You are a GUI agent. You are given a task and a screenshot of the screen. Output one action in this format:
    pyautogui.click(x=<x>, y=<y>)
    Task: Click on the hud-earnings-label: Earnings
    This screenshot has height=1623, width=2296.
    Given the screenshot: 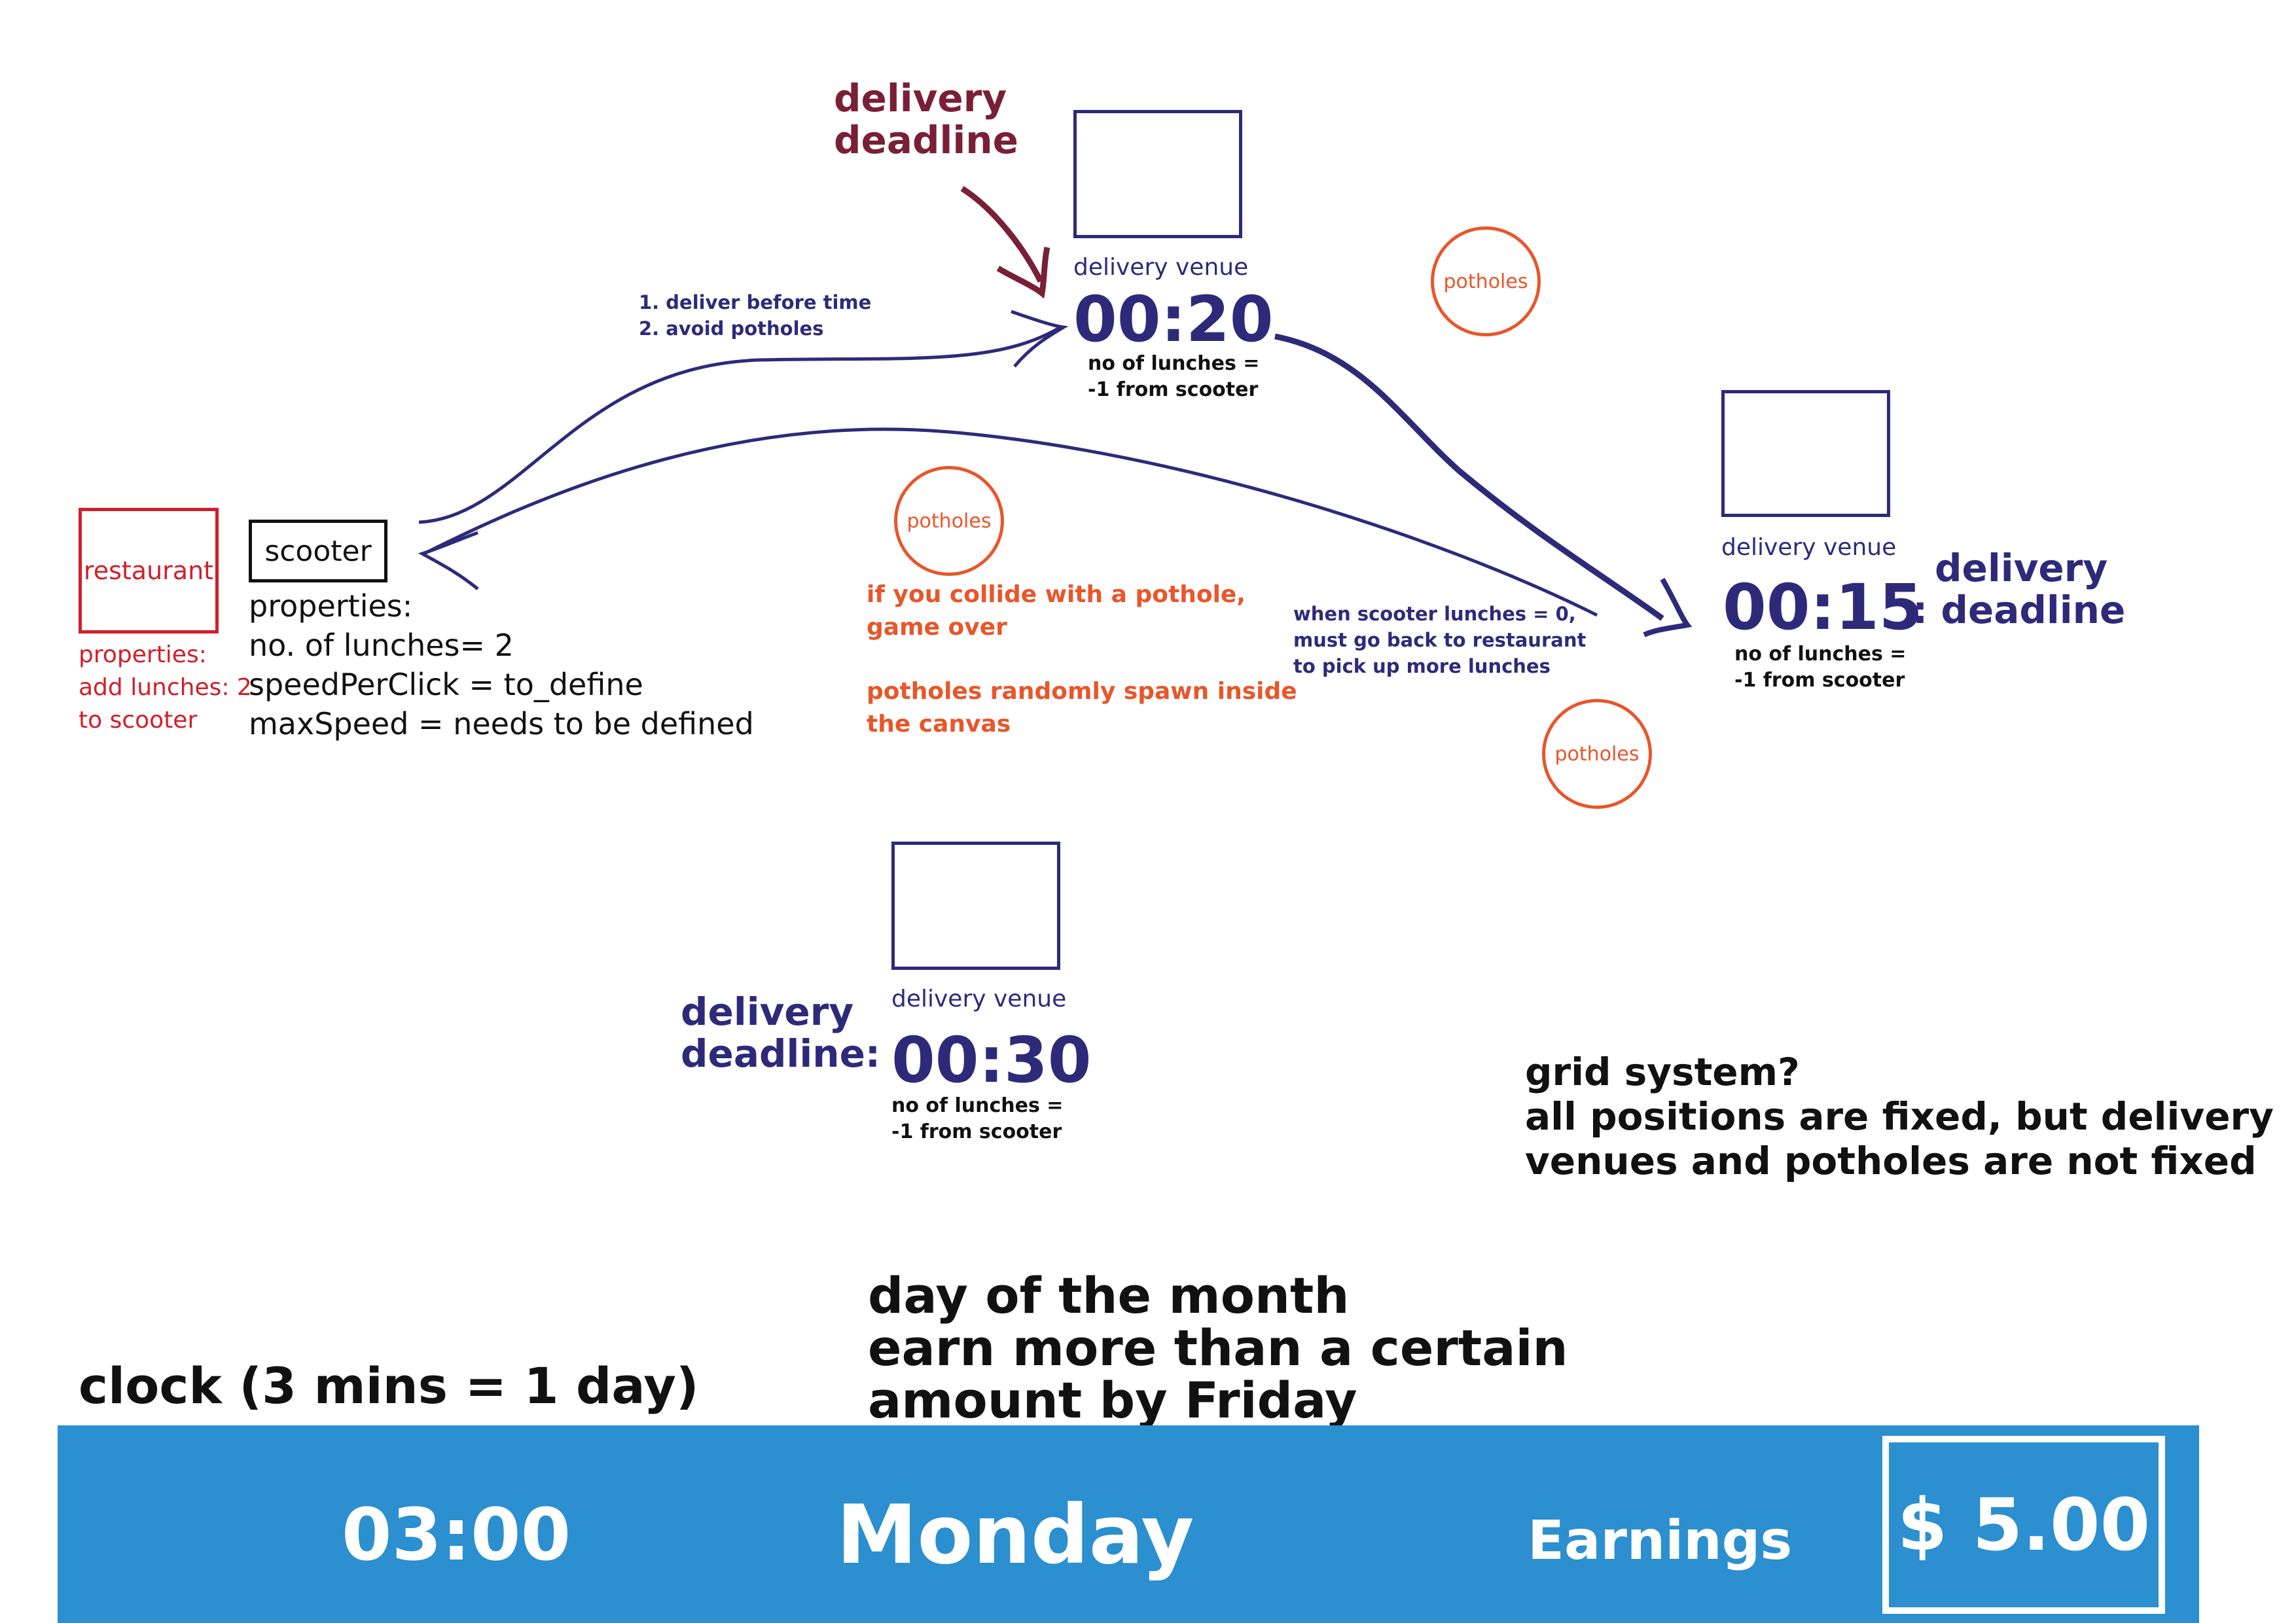 What is the action you would take?
    pyautogui.click(x=1660, y=1541)
    